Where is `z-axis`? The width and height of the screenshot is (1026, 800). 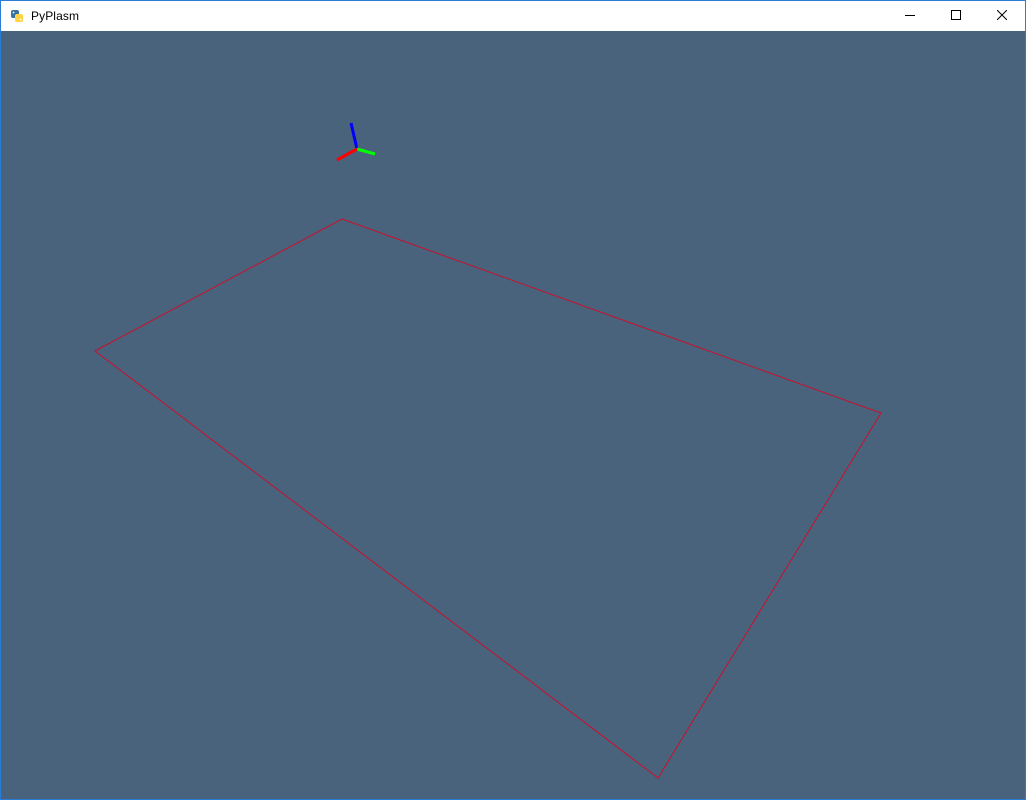 z-axis is located at coordinates (354, 136).